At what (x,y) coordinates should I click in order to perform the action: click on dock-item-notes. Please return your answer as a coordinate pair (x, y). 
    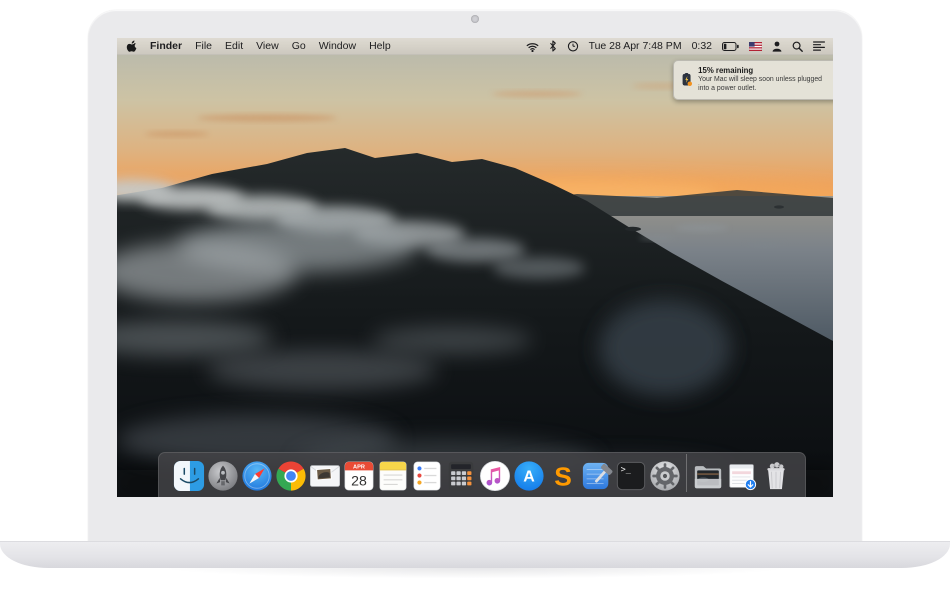
    Looking at the image, I should click on (393, 475).